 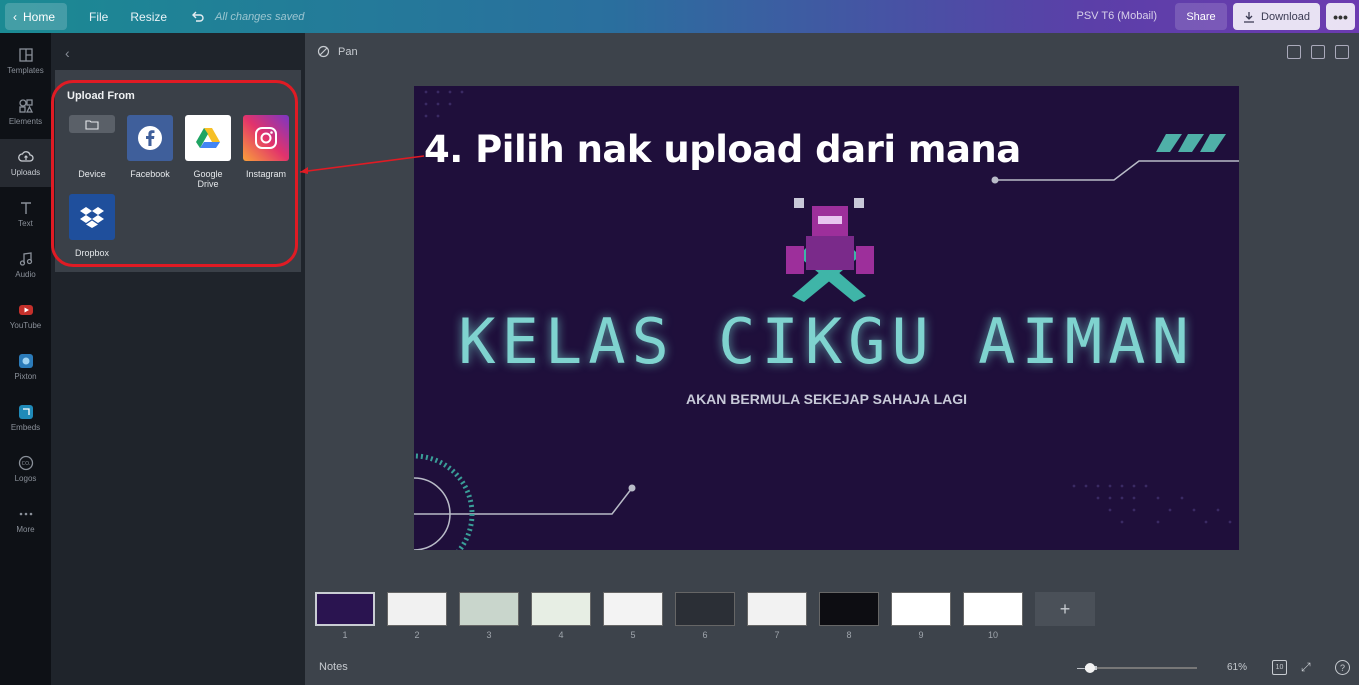 I want to click on ninja-mascot, so click(x=830, y=250).